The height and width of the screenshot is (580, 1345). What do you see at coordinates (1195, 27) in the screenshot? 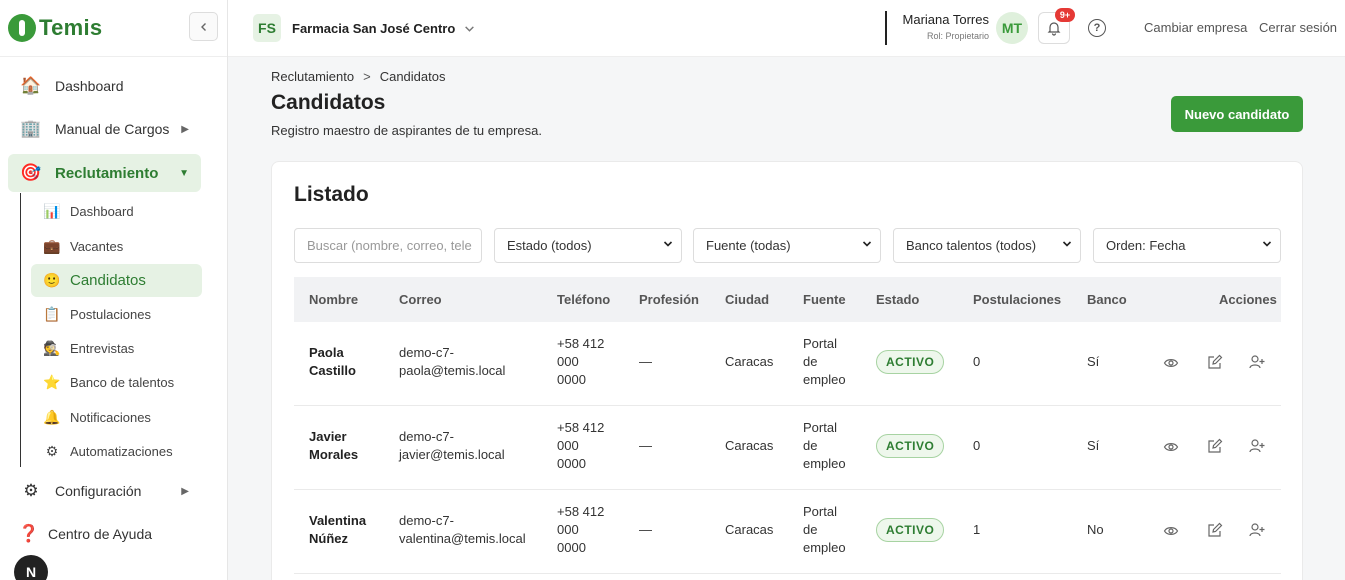
I see `change-company-link: Cambiar empresa` at bounding box center [1195, 27].